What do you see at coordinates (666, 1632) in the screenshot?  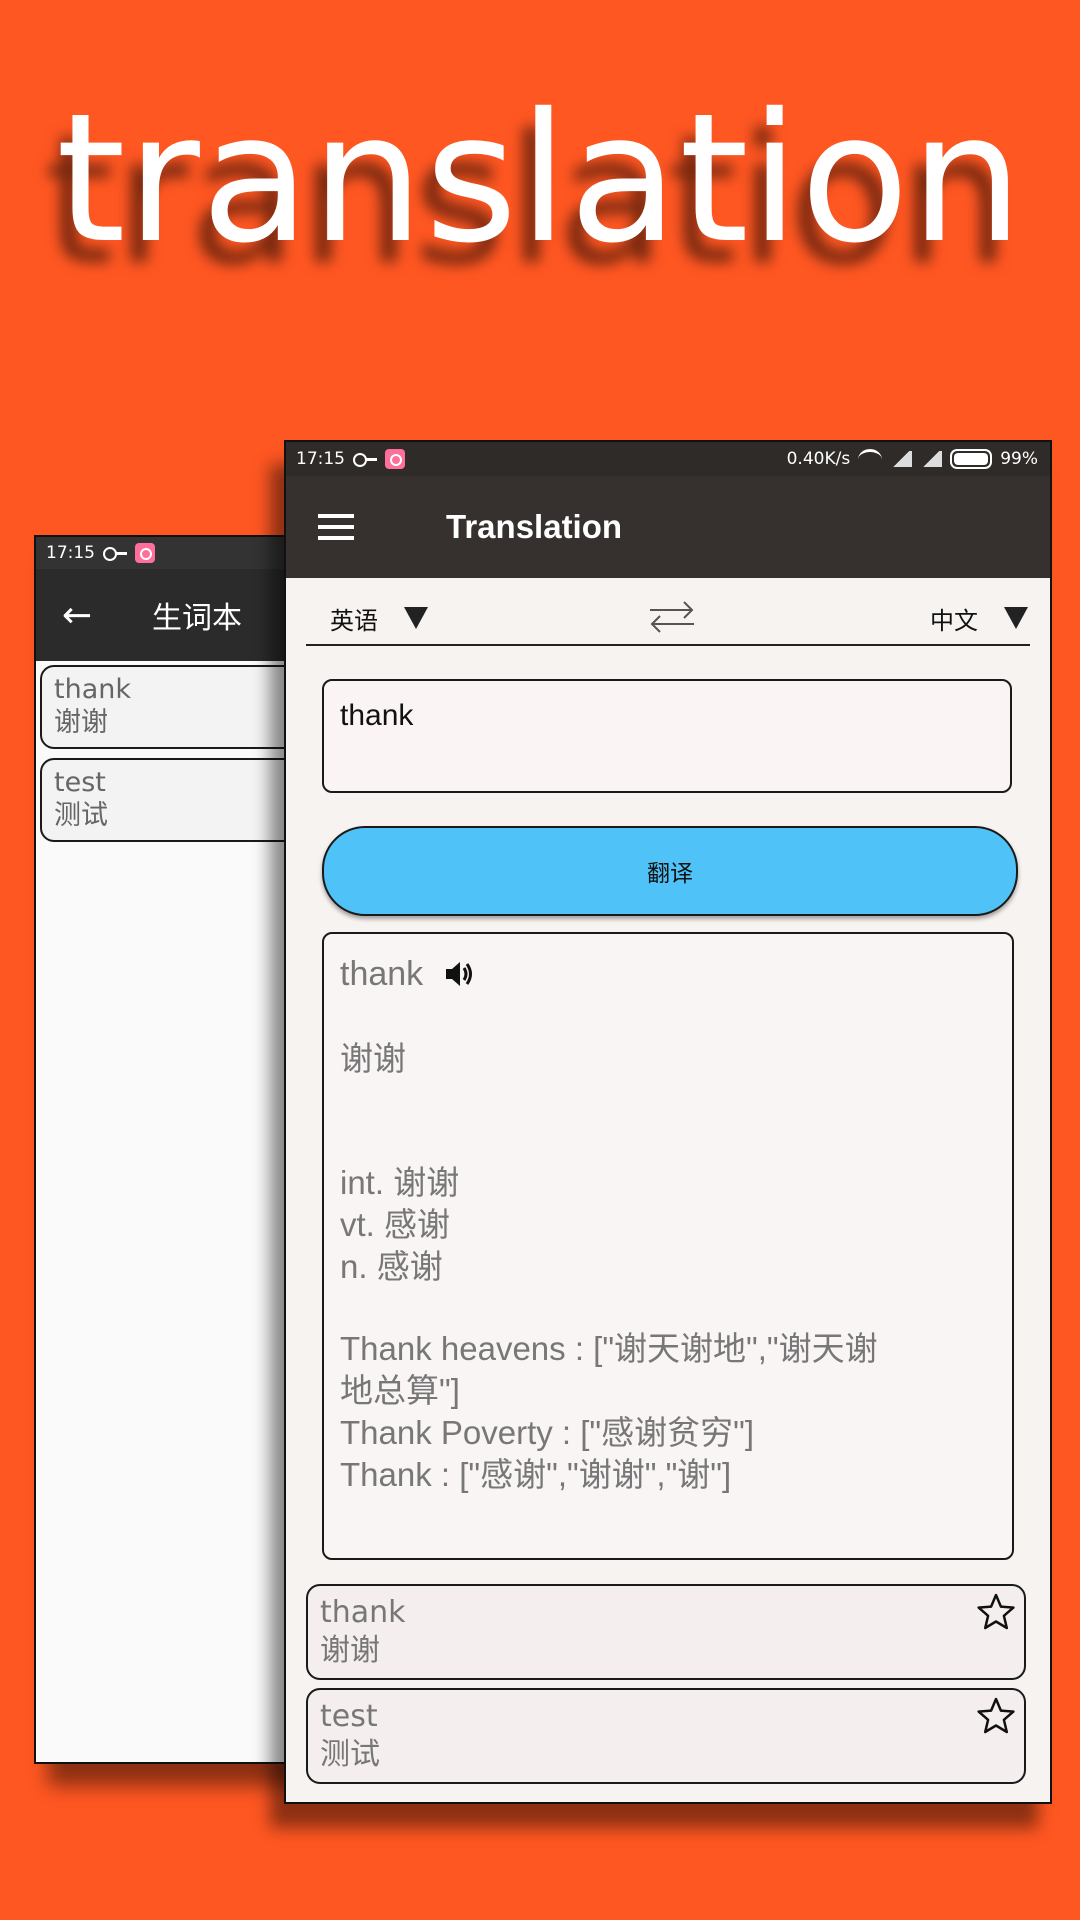 I see `list-item: thank 谢谢` at bounding box center [666, 1632].